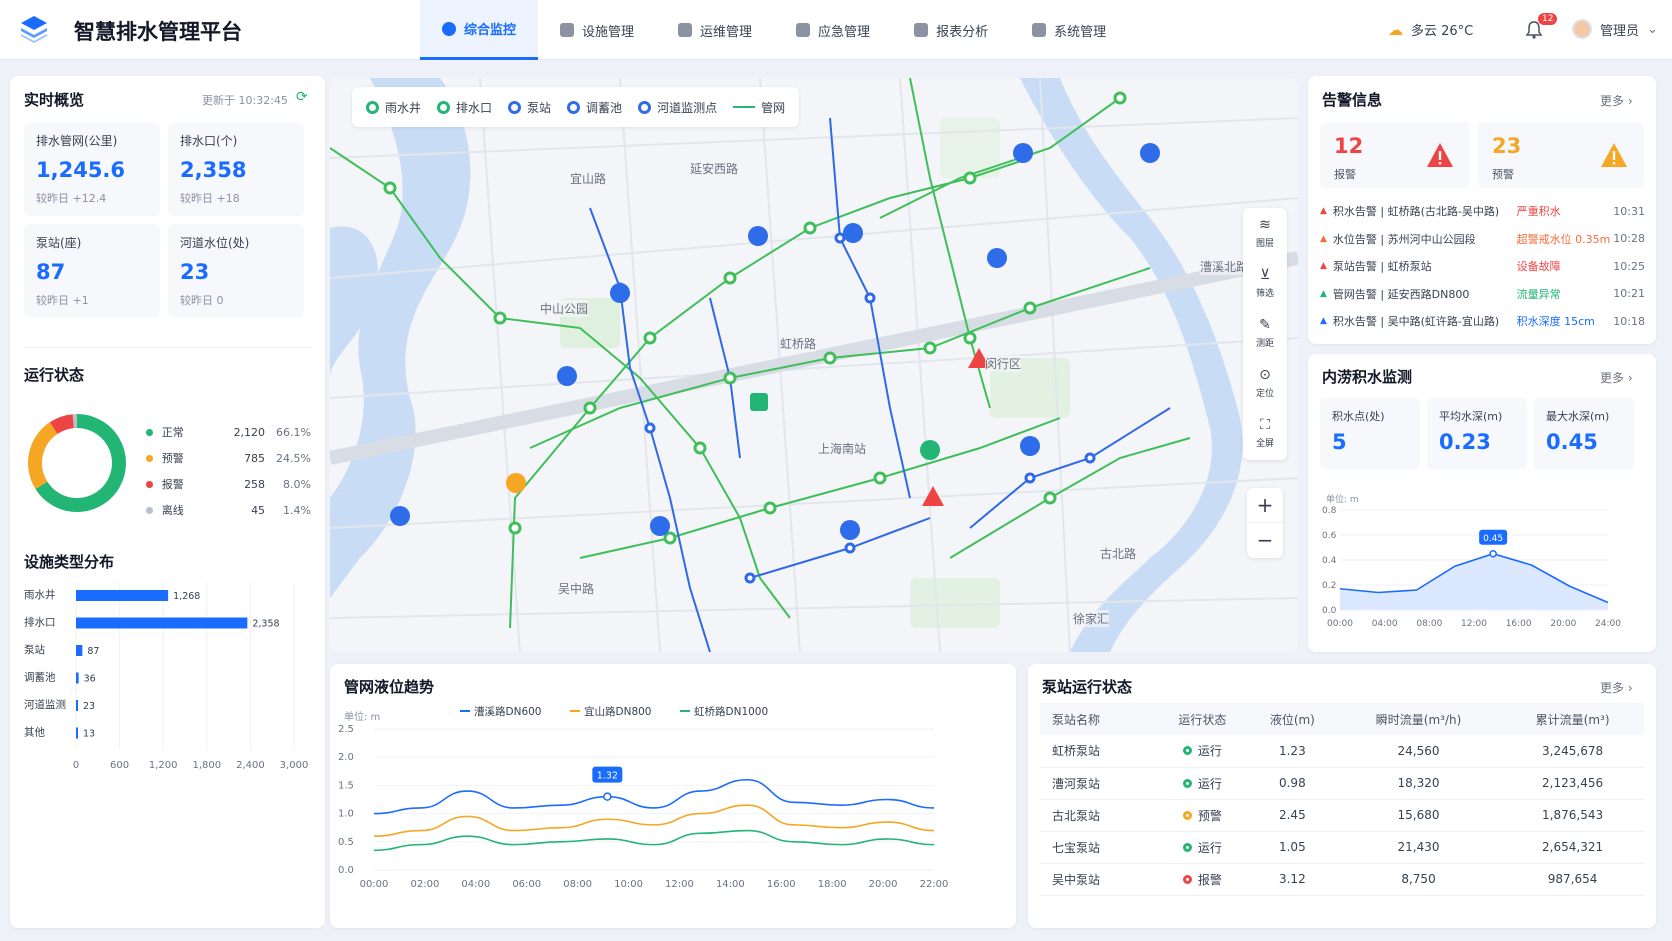 The width and height of the screenshot is (1672, 941). What do you see at coordinates (1265, 283) in the screenshot?
I see `map-tool-button: ⊻ 筛选` at bounding box center [1265, 283].